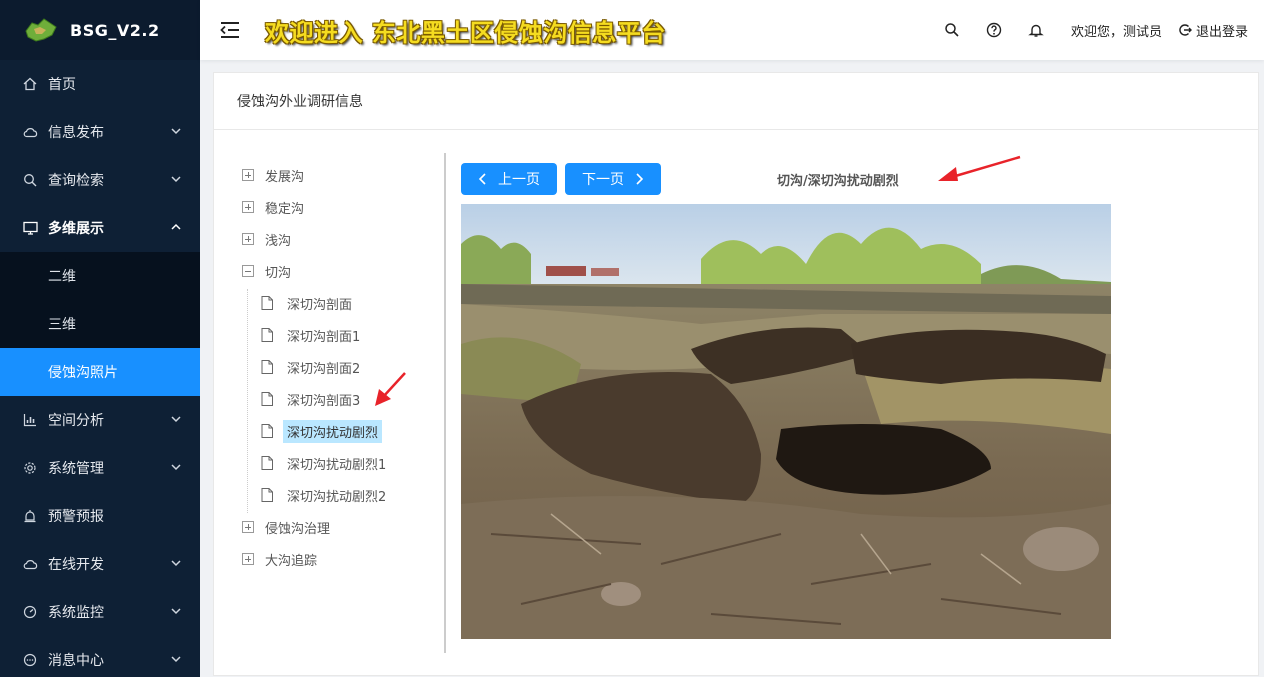 The image size is (1264, 677). What do you see at coordinates (230, 30) in the screenshot?
I see `menu-fold-icon` at bounding box center [230, 30].